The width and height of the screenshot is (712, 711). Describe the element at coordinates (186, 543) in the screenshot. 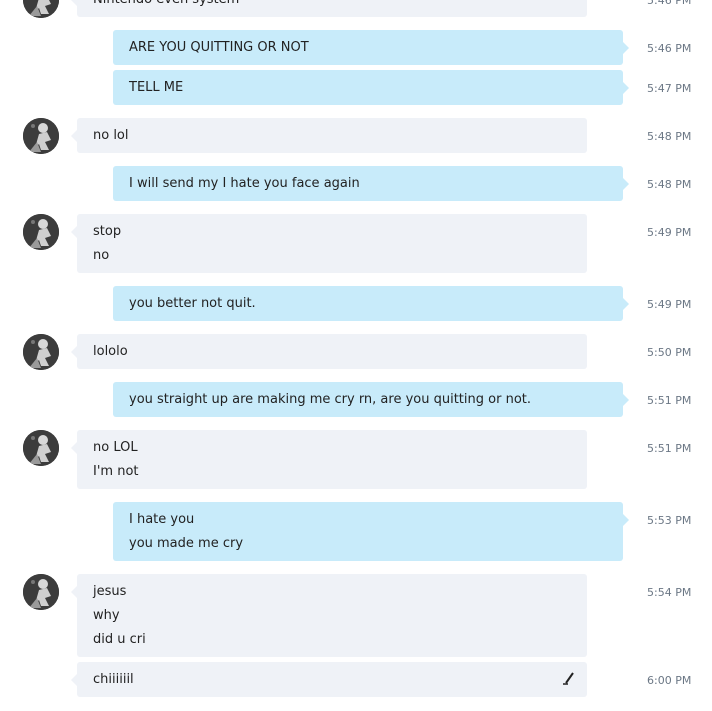

I see `message-text: you made me cry` at that location.